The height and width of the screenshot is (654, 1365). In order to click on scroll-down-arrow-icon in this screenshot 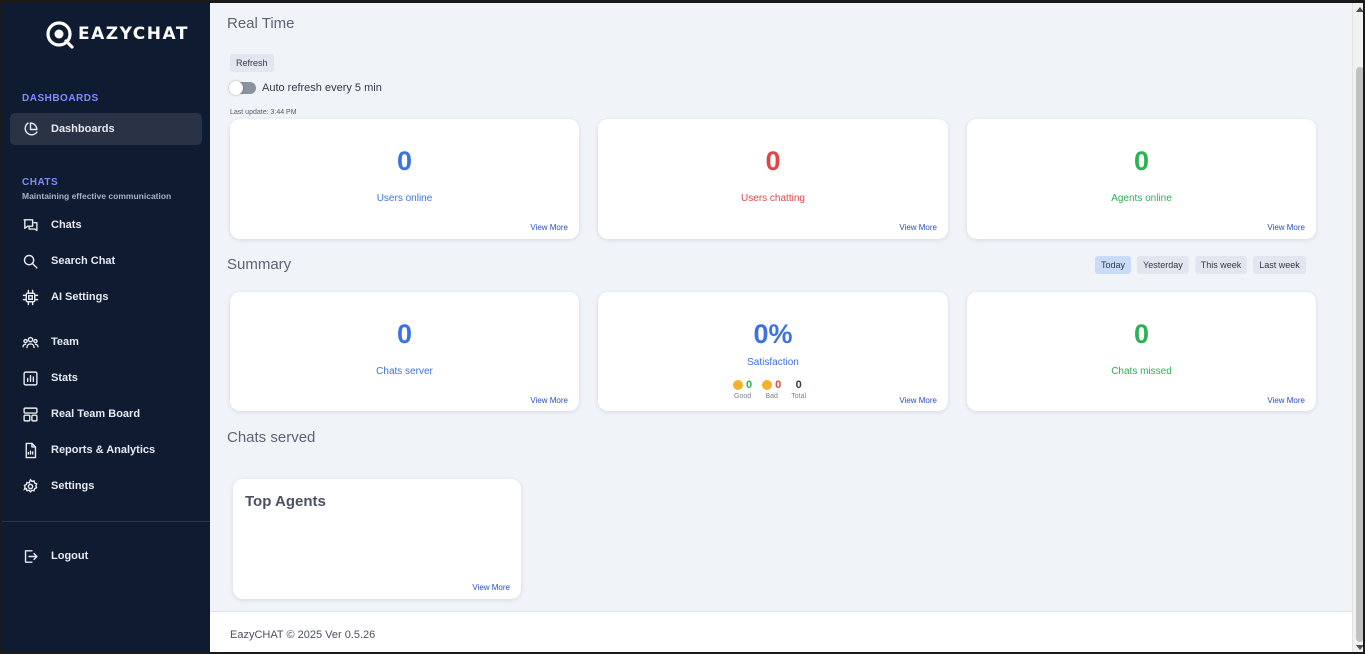, I will do `click(1359, 647)`.